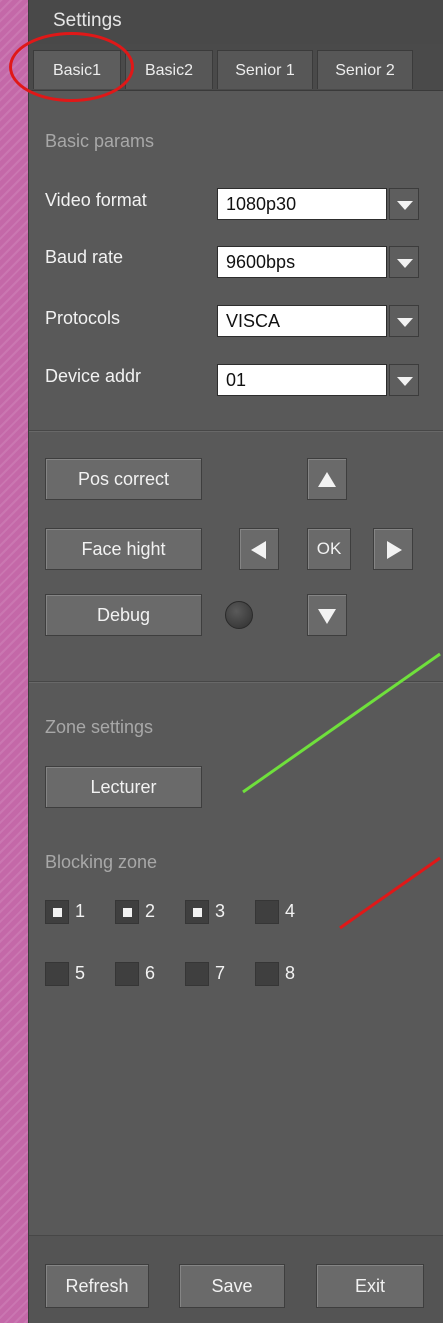  What do you see at coordinates (290, 911) in the screenshot?
I see `zone-label: 4` at bounding box center [290, 911].